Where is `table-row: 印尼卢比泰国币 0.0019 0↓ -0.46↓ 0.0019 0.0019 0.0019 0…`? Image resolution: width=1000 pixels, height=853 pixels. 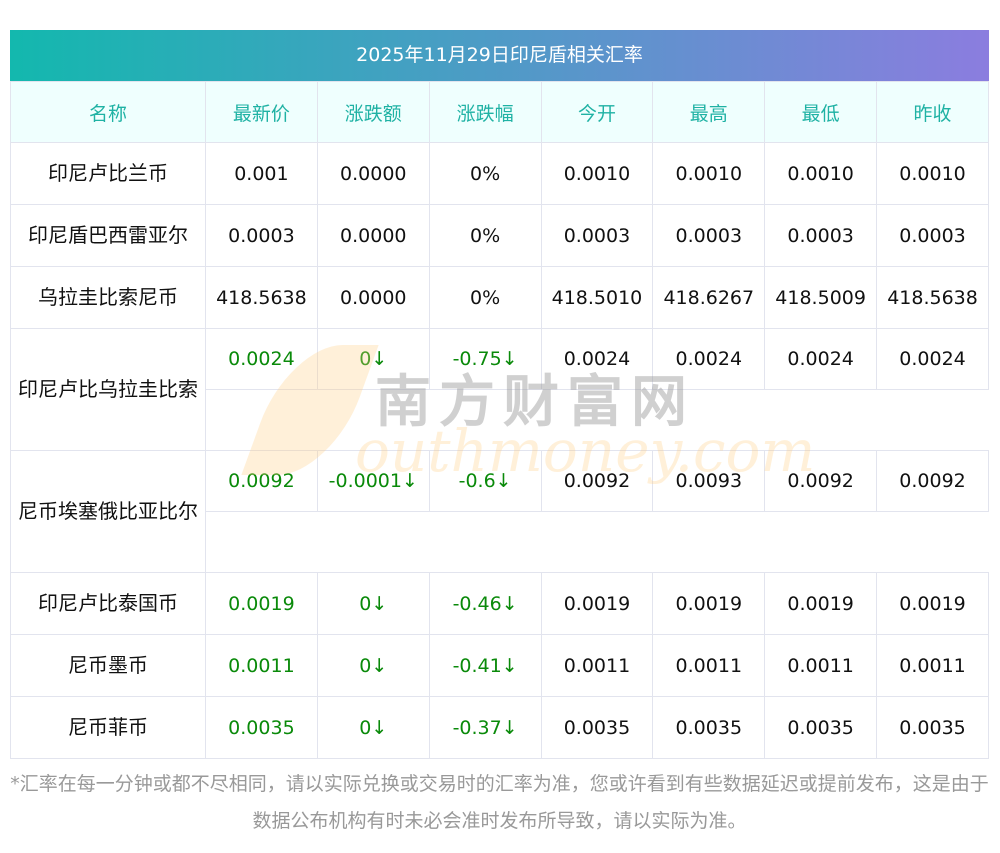 table-row: 印尼卢比泰国币 0.0019 0↓ -0.46↓ 0.0019 0.0019 0.0019 0… is located at coordinates (499, 603).